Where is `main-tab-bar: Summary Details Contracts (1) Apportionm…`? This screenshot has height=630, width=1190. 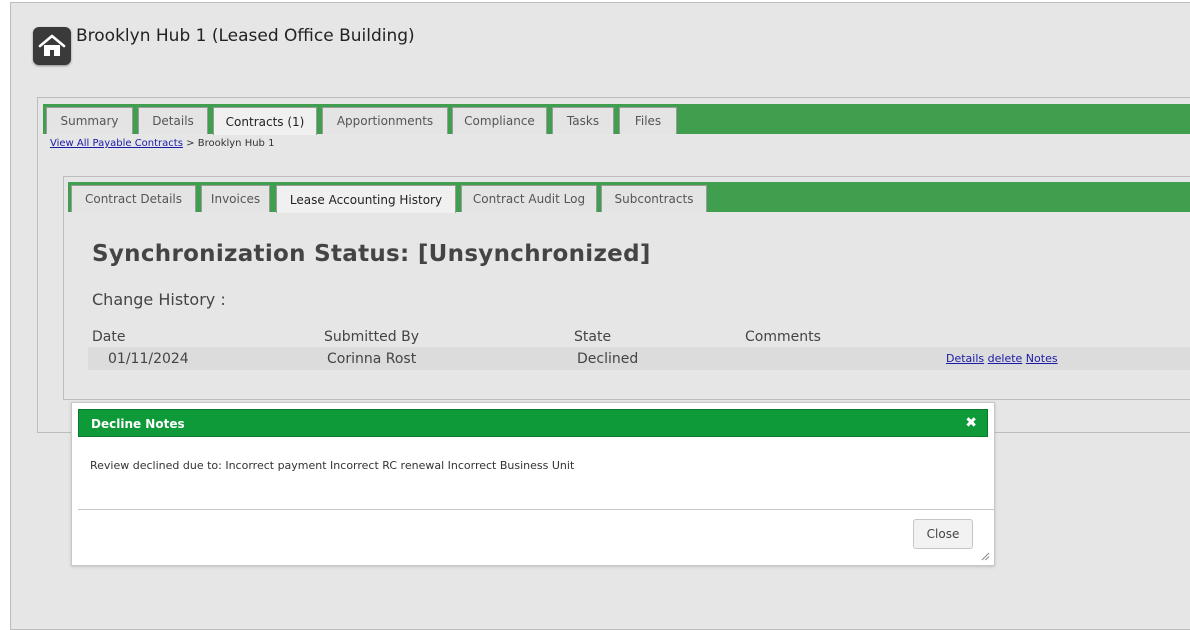 main-tab-bar: Summary Details Contracts (1) Apportionm… is located at coordinates (616, 119).